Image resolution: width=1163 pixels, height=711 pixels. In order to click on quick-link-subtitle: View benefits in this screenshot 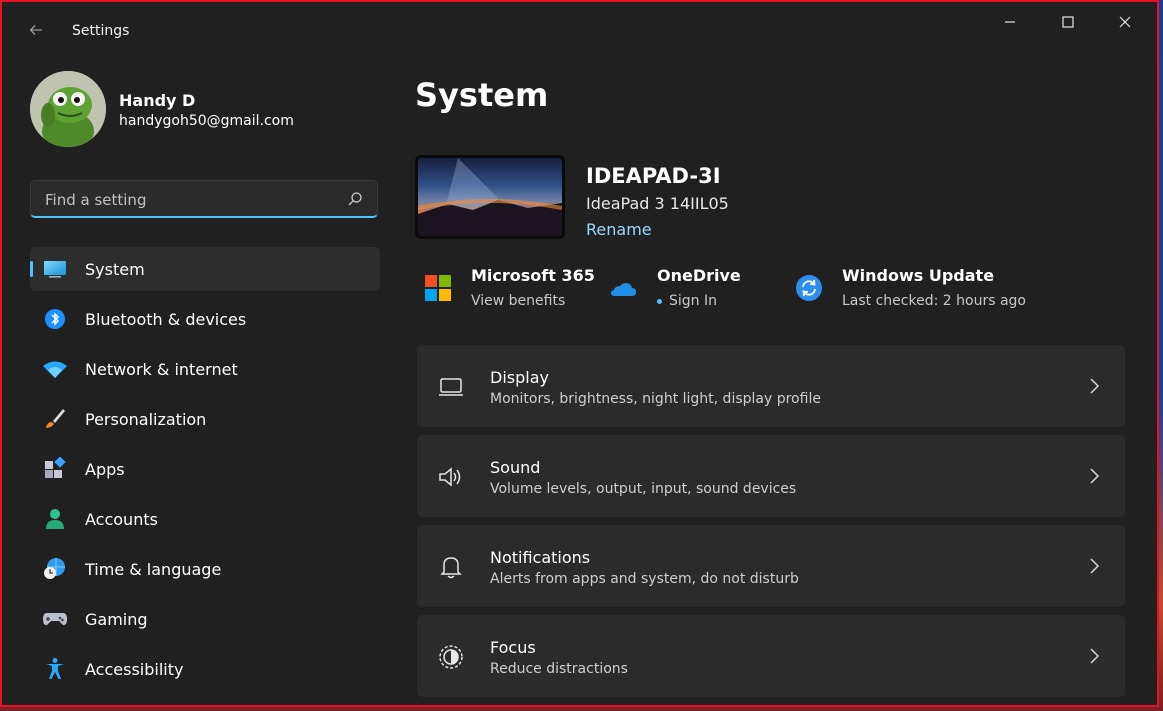, I will do `click(518, 301)`.